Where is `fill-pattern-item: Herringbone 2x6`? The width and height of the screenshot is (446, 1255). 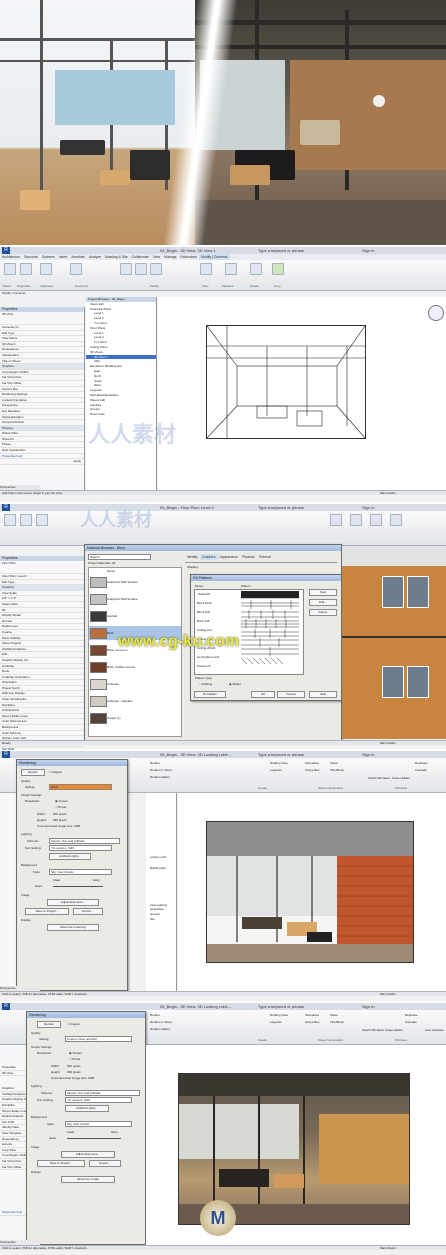
fill-pattern-item: Herringbone 2x6 is located at coordinates (208, 657).